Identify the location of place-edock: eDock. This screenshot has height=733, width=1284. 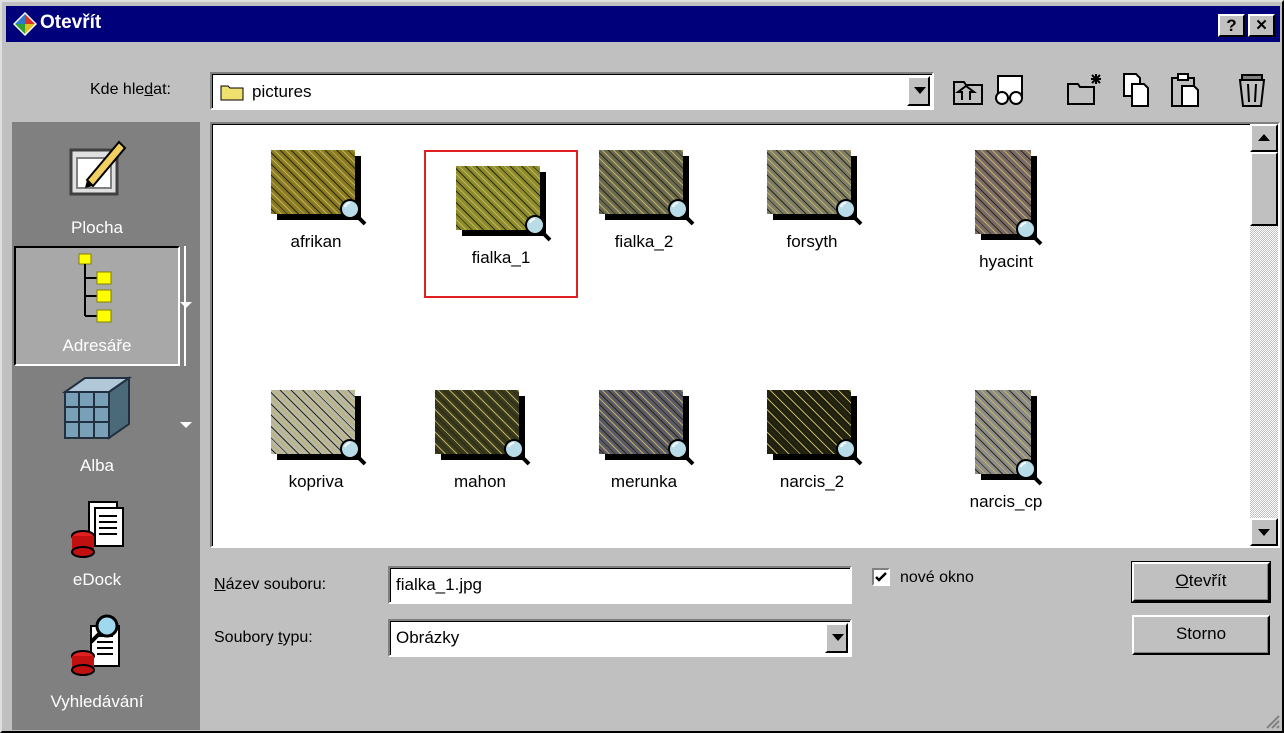
(97, 544).